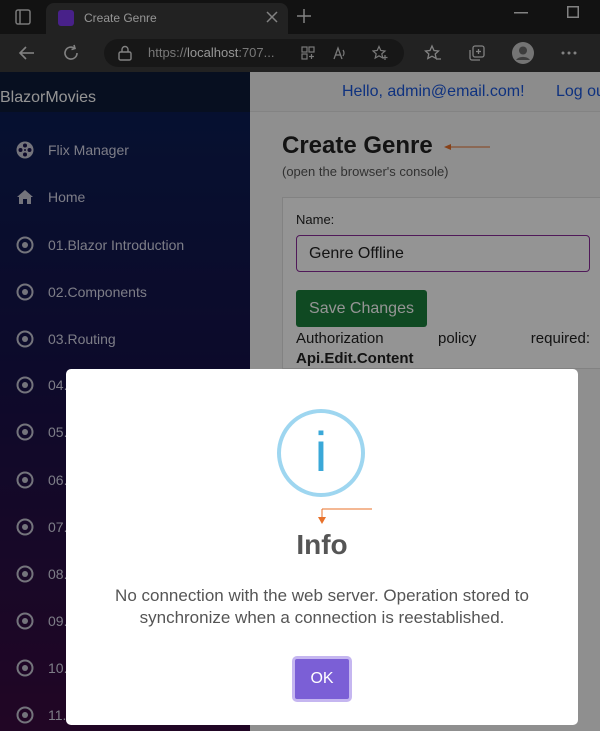 This screenshot has height=731, width=600. Describe the element at coordinates (322, 679) in the screenshot. I see `ok-button: OK` at that location.